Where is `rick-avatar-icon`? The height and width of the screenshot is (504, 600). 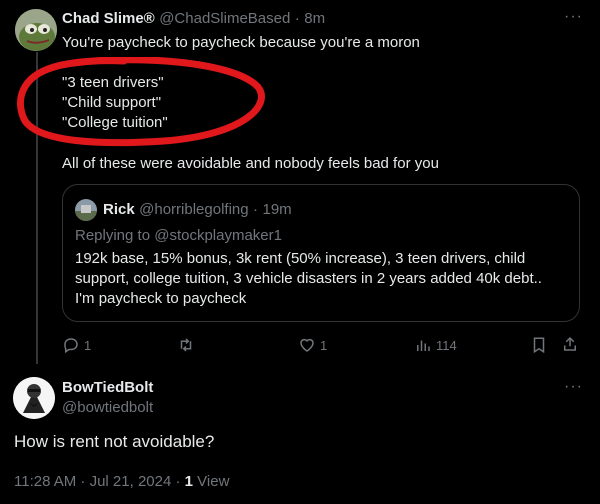
rick-avatar-icon is located at coordinates (86, 210).